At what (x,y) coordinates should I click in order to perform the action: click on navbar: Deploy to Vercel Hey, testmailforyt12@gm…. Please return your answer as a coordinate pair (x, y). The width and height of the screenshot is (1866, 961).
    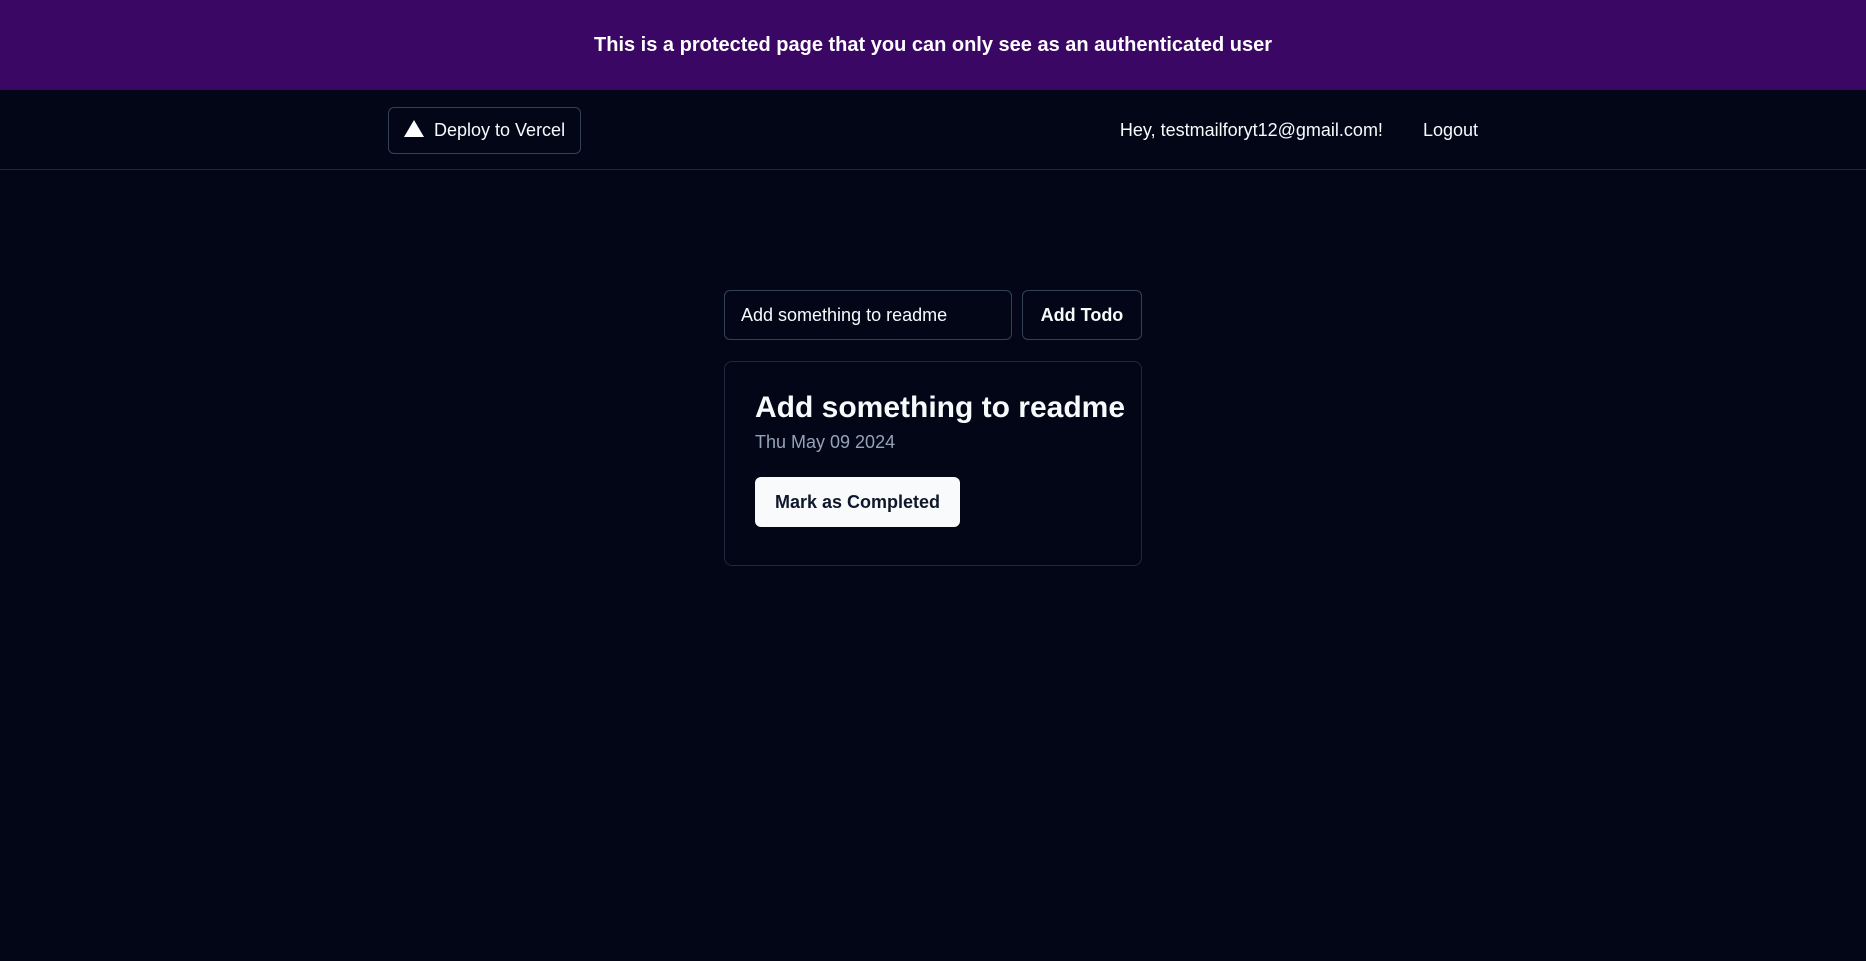
    Looking at the image, I should click on (933, 130).